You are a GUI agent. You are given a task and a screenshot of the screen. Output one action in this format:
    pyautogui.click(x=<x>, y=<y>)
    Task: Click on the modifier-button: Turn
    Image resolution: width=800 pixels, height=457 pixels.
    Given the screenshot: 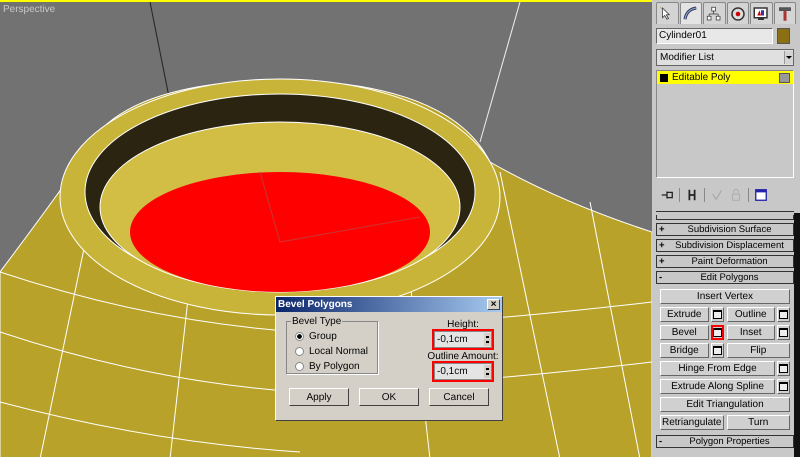 What is the action you would take?
    pyautogui.click(x=758, y=422)
    